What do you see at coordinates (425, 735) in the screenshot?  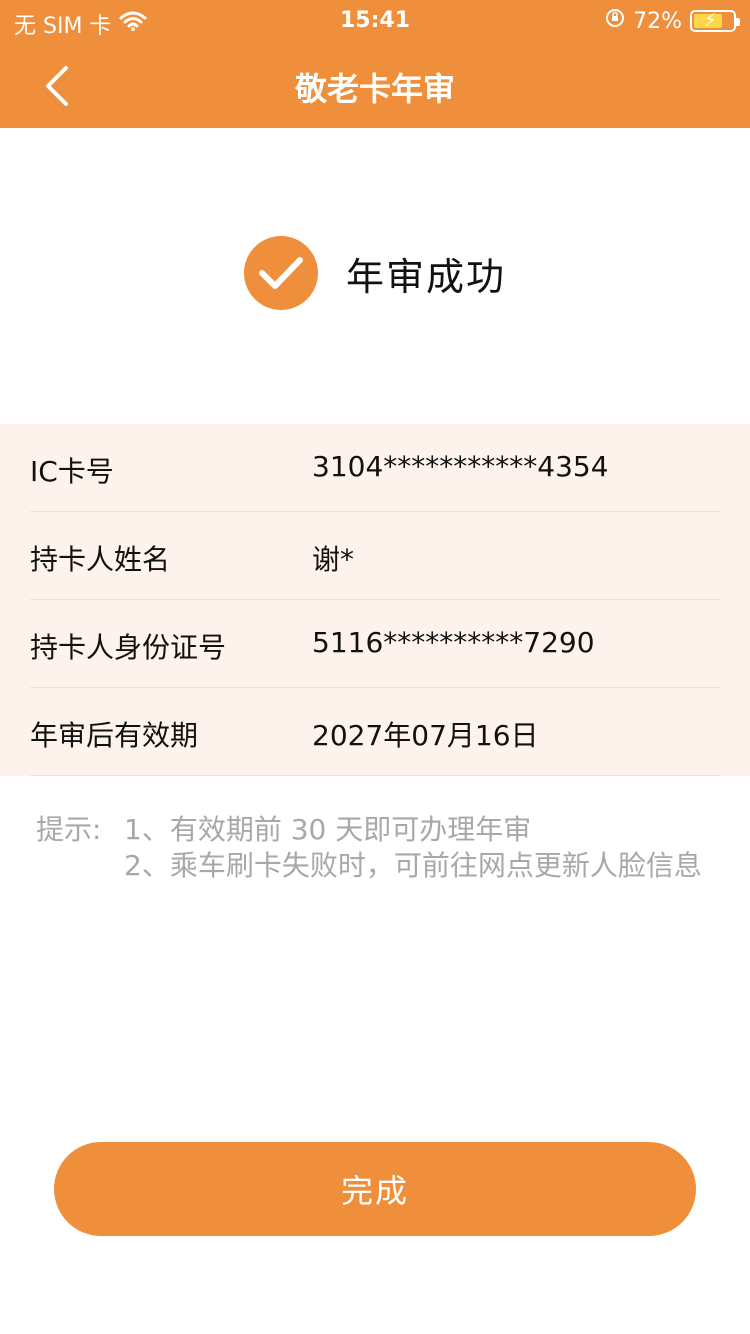 I see `info-value: 2027年07月16日` at bounding box center [425, 735].